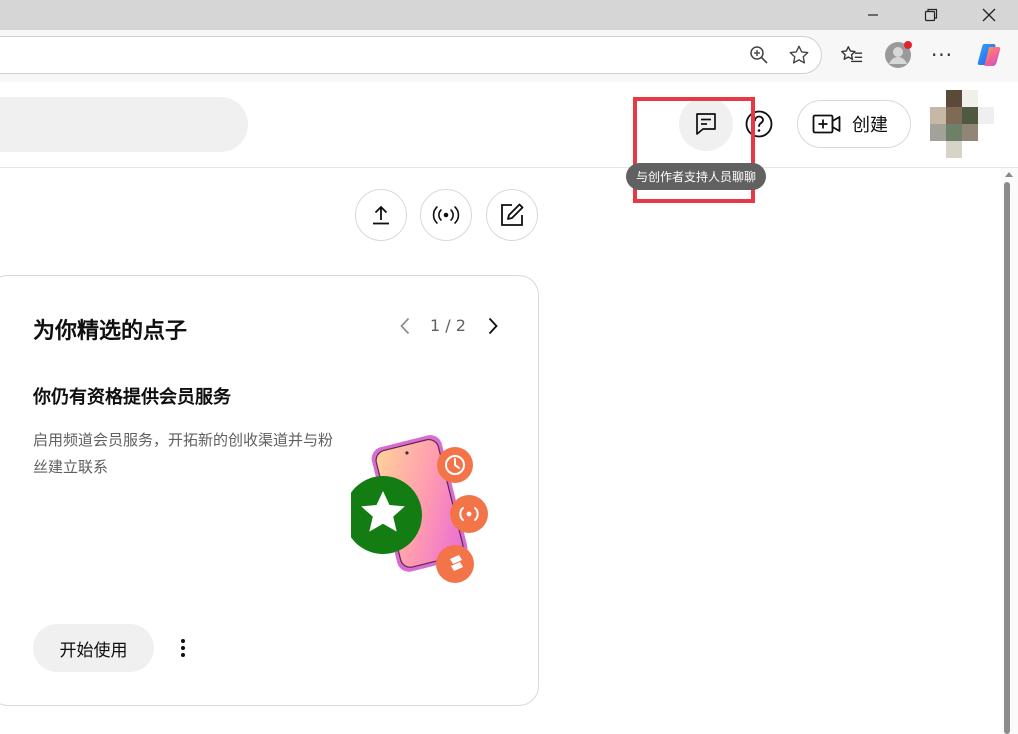  What do you see at coordinates (870, 125) in the screenshot?
I see `create-button-label: 创建` at bounding box center [870, 125].